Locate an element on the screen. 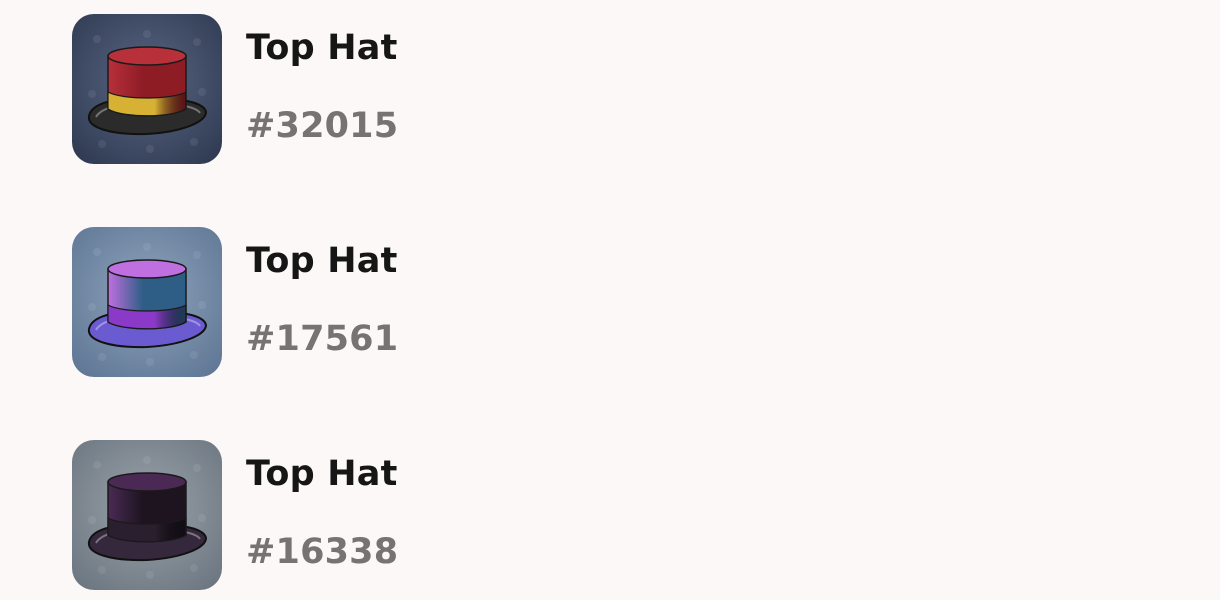 The width and height of the screenshot is (1220, 600). item-code: #32015 is located at coordinates (322, 126).